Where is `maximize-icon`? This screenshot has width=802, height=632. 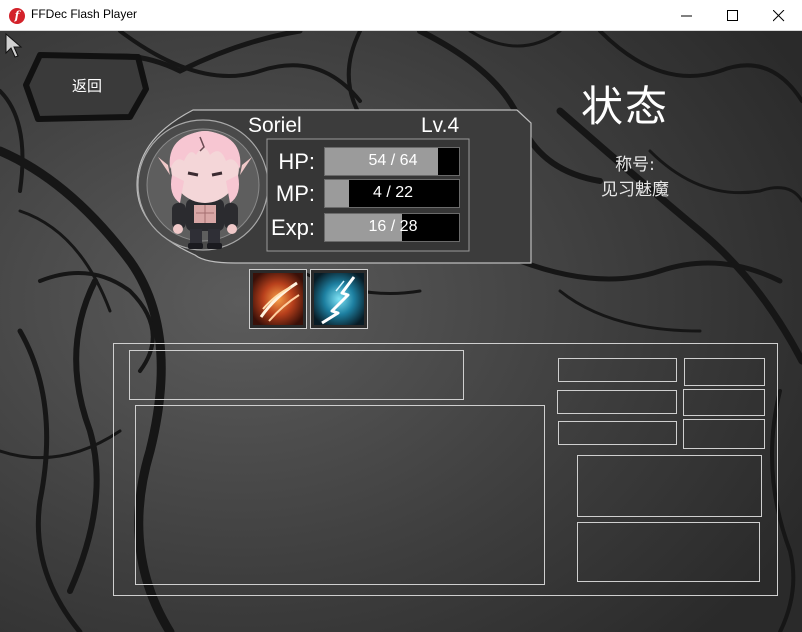
maximize-icon is located at coordinates (732, 15).